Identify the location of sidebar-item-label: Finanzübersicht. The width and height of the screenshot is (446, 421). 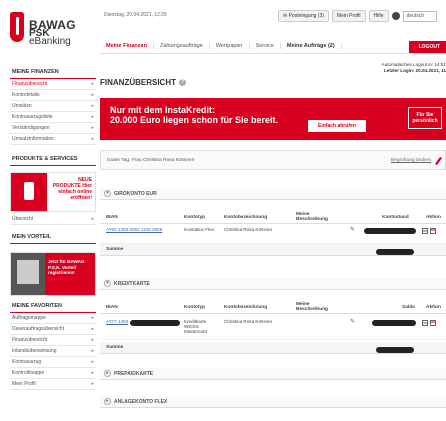
(30, 84).